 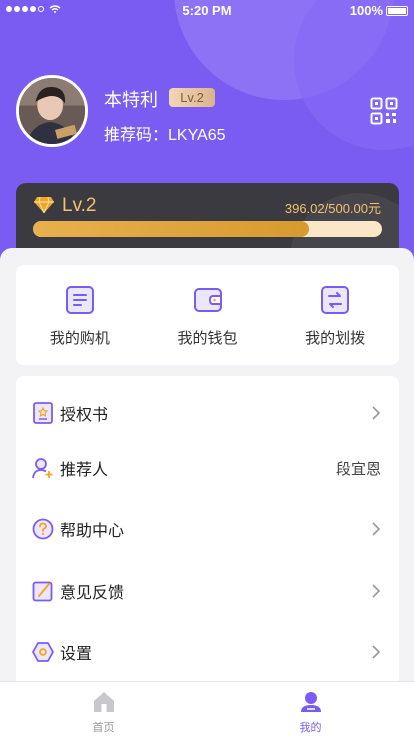 I want to click on menu-item-authorization: 授权书, so click(x=207, y=413).